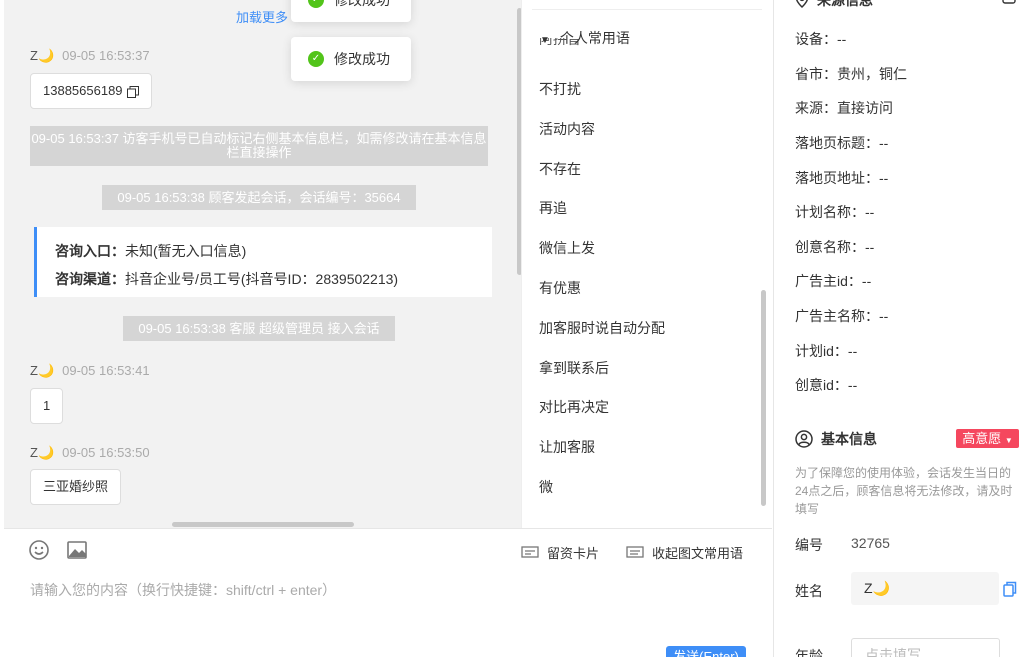 The width and height of the screenshot is (1029, 657). What do you see at coordinates (567, 129) in the screenshot?
I see `phrase-item: 活动内容` at bounding box center [567, 129].